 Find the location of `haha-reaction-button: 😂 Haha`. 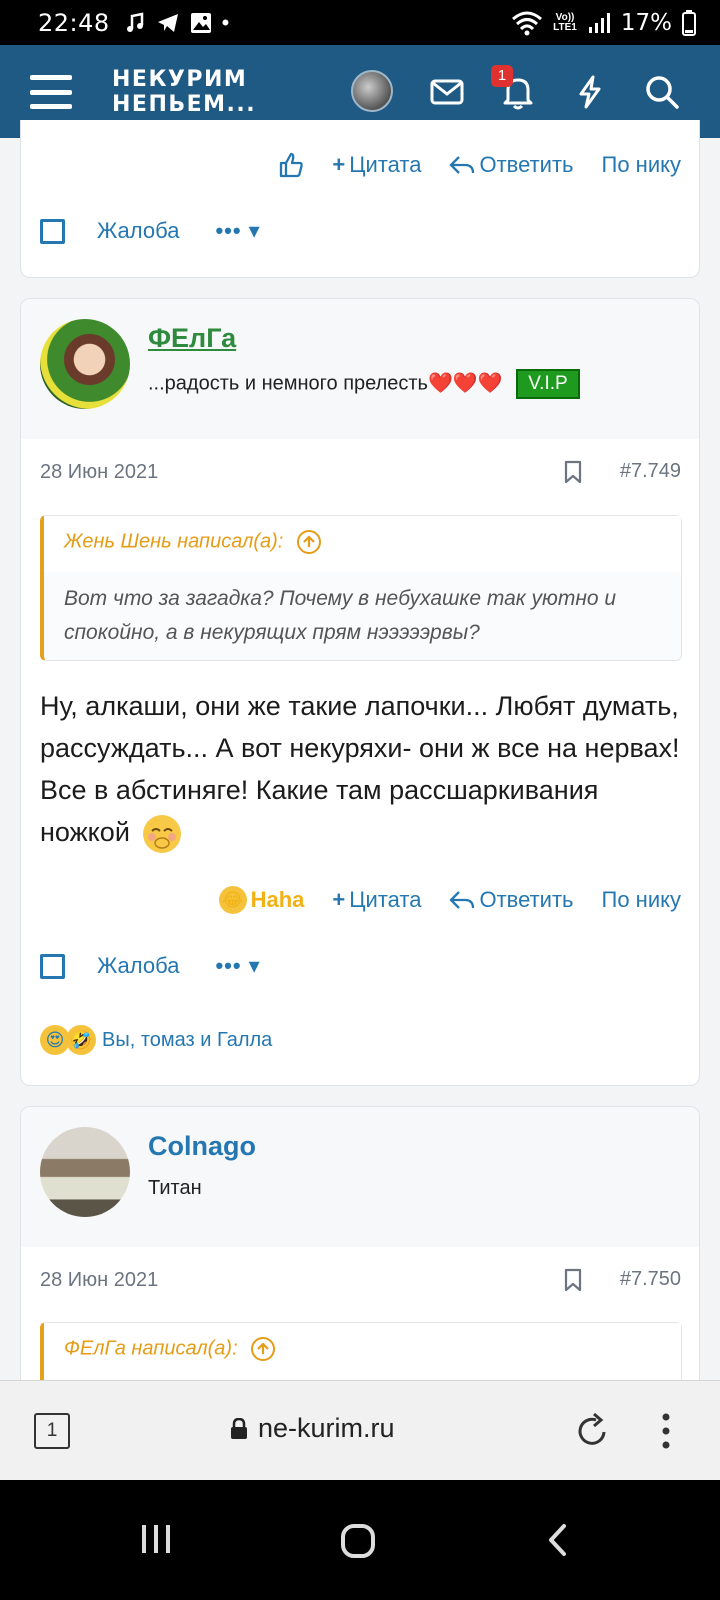

haha-reaction-button: 😂 Haha is located at coordinates (261, 900).